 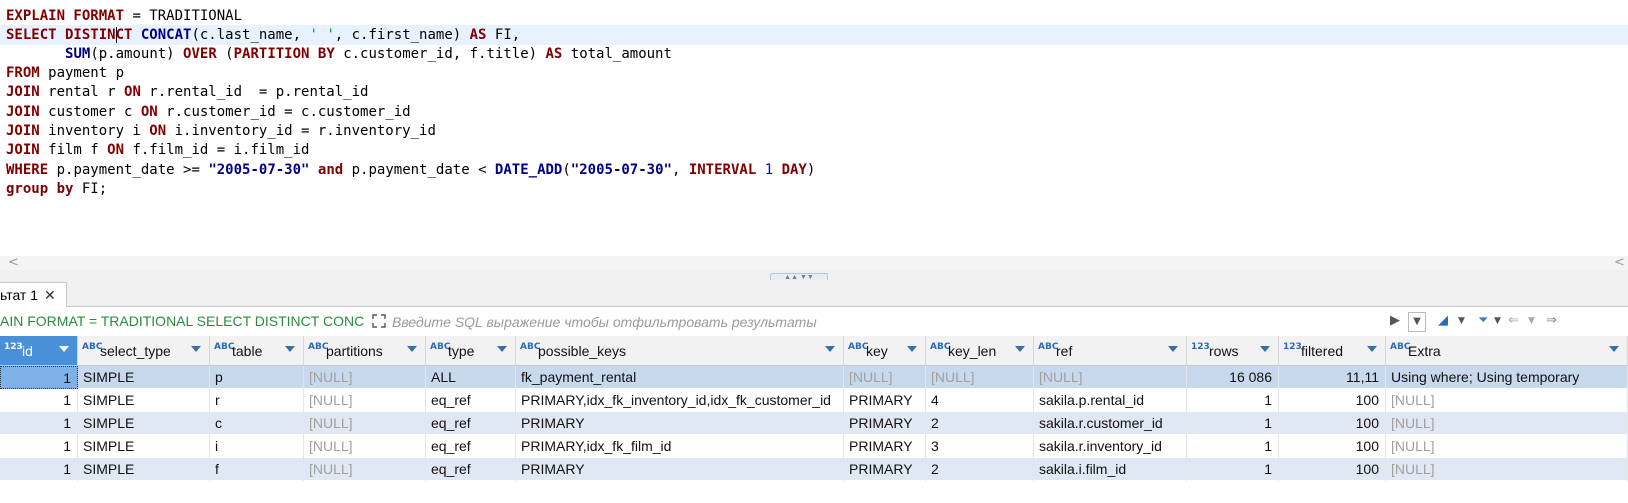 What do you see at coordinates (144, 351) in the screenshot?
I see `column-header-select-type: ABC select_type` at bounding box center [144, 351].